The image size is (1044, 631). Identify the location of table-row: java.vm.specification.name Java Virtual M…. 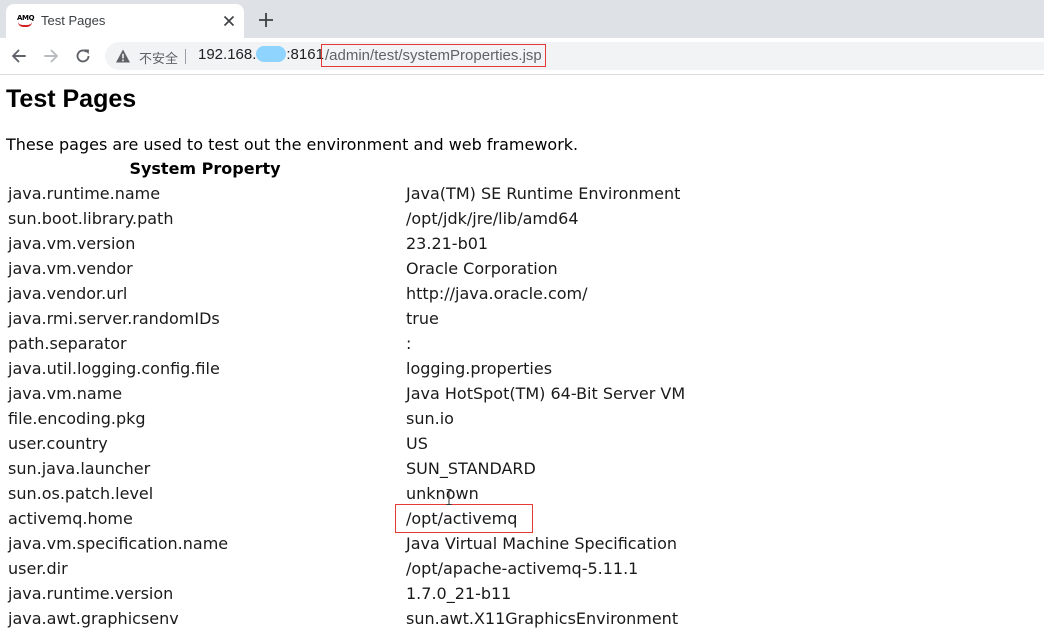
(405, 543).